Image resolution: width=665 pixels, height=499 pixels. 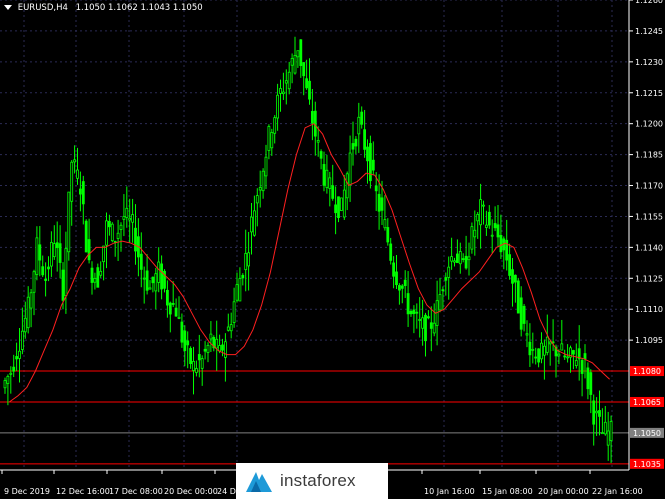 What do you see at coordinates (649, 309) in the screenshot?
I see `y-tick-label: 1.1110` at bounding box center [649, 309].